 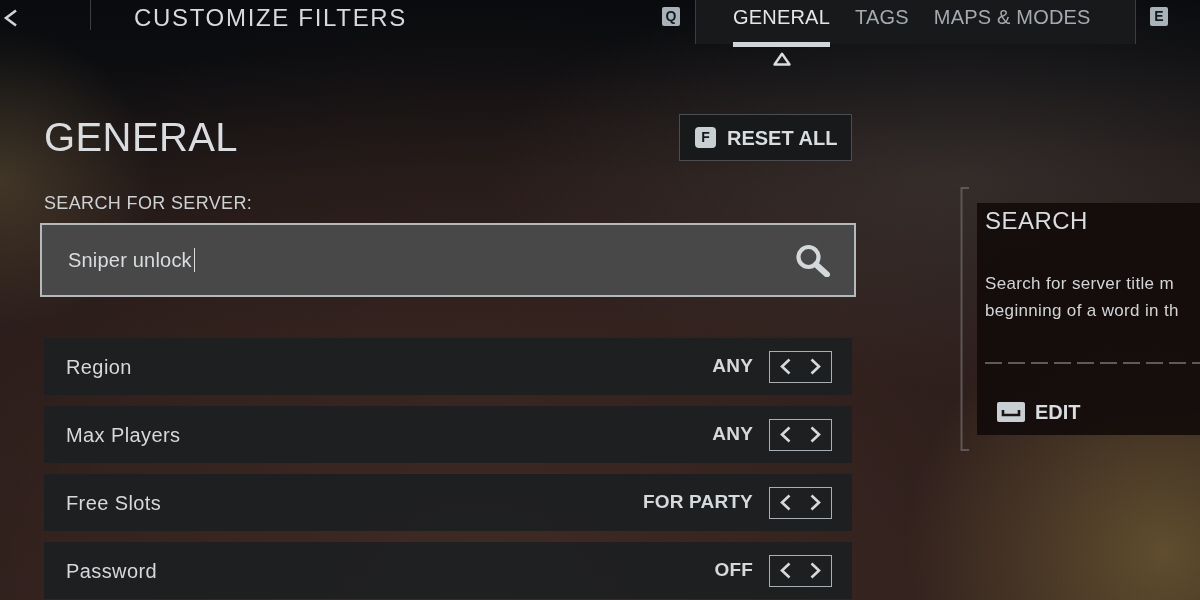 I want to click on filter-label: Password, so click(x=111, y=571).